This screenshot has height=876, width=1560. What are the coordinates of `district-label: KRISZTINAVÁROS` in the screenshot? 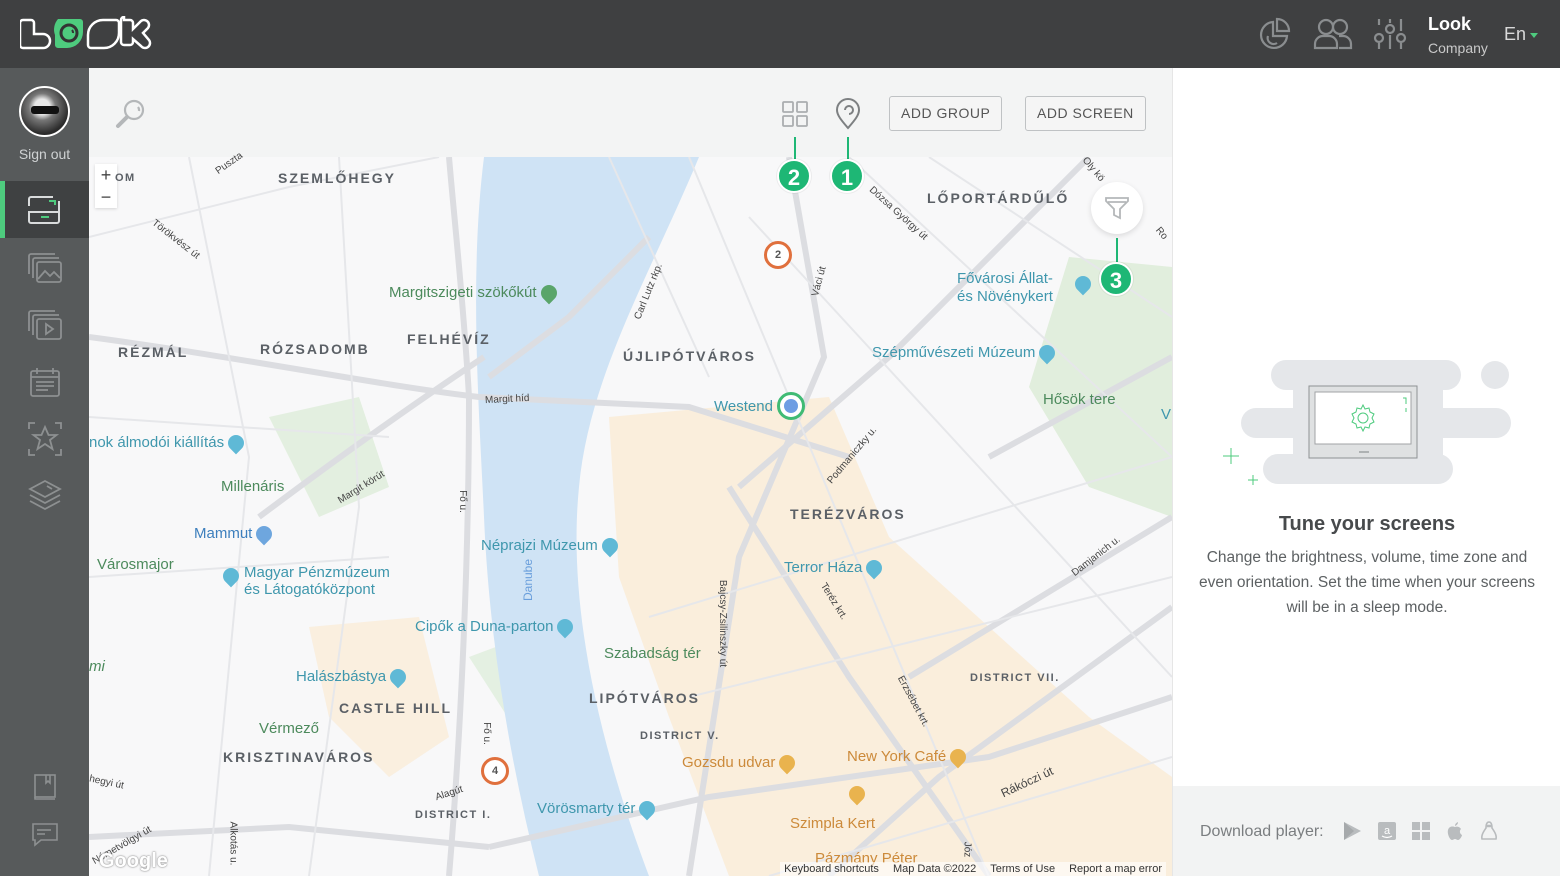 It's located at (299, 757).